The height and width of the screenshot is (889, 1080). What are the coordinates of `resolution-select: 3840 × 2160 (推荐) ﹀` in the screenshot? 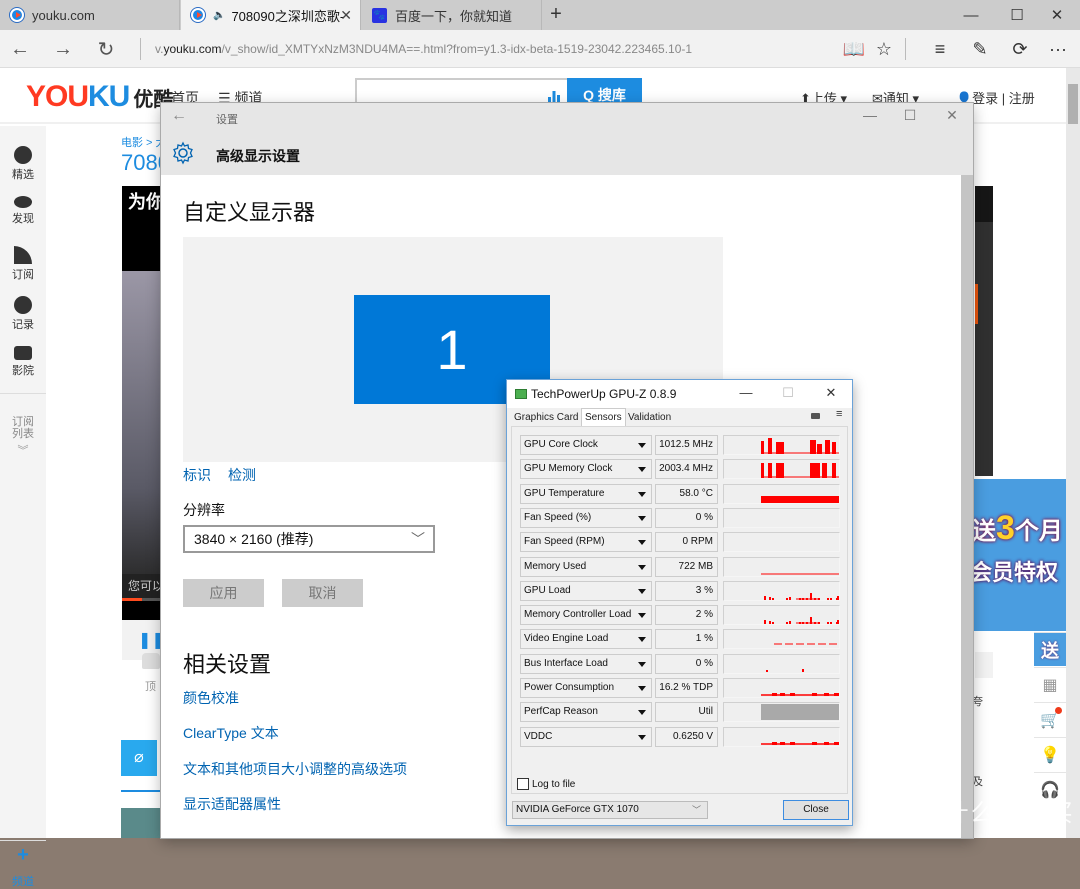 It's located at (309, 539).